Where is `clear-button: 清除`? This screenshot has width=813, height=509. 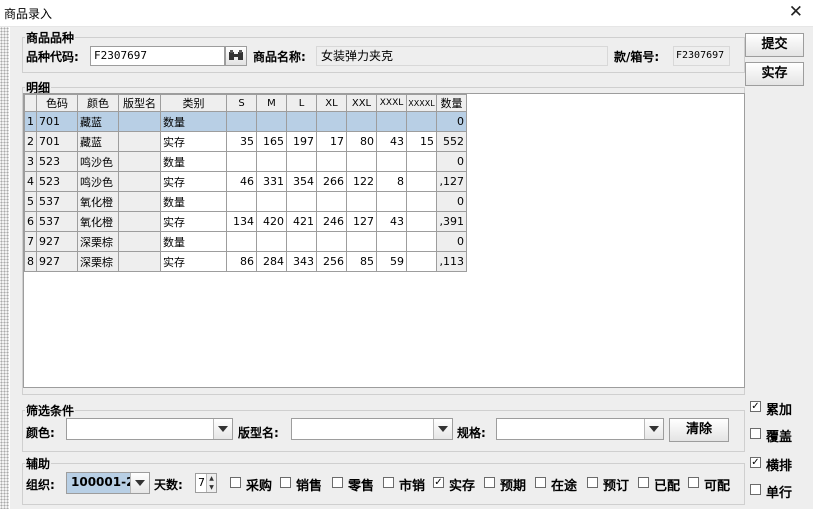
clear-button: 清除 is located at coordinates (699, 430).